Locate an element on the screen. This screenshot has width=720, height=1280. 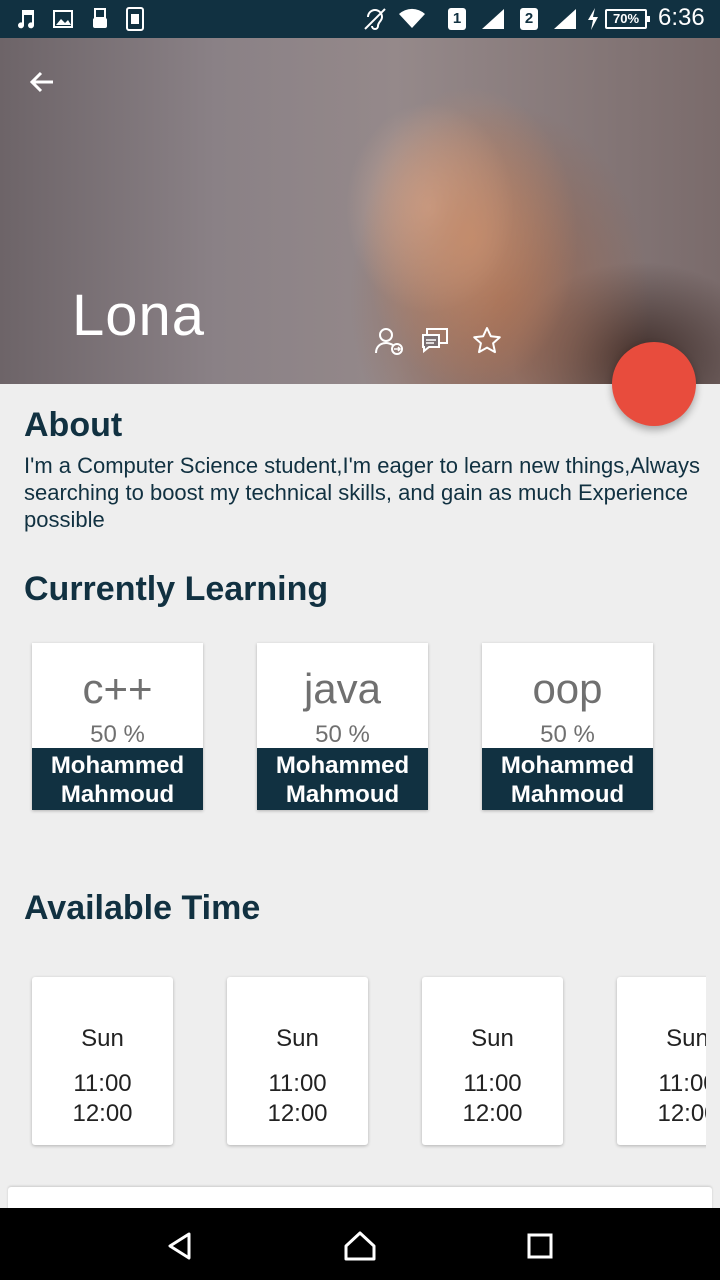
nav-recents-button is located at coordinates (540, 1246).